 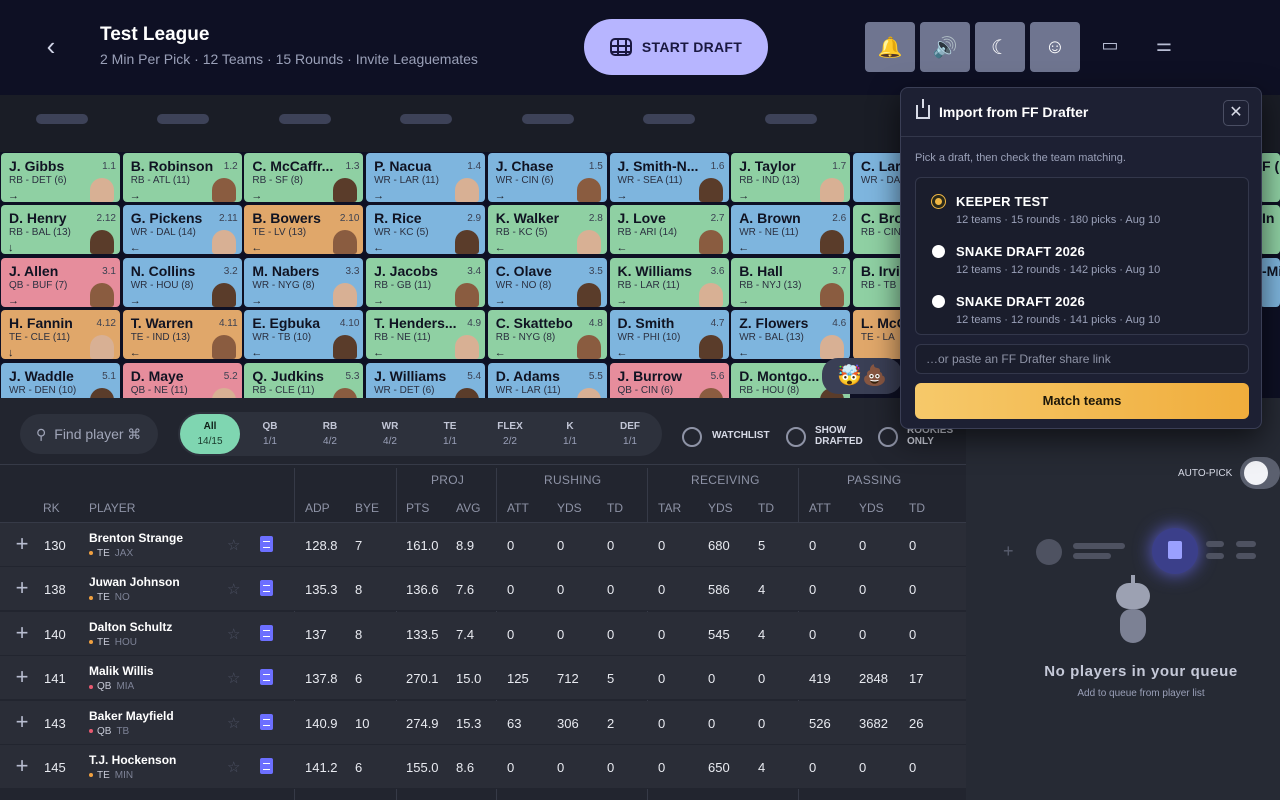 What do you see at coordinates (1270, 282) in the screenshot?
I see `draft-pick-card-partial: -Mi` at bounding box center [1270, 282].